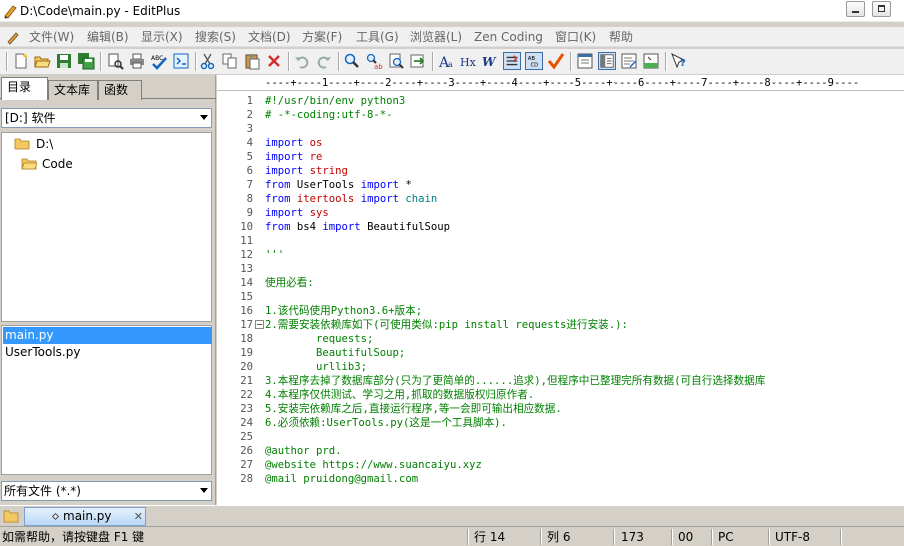 Image resolution: width=904 pixels, height=546 pixels. What do you see at coordinates (418, 61) in the screenshot?
I see `goto-icon` at bounding box center [418, 61].